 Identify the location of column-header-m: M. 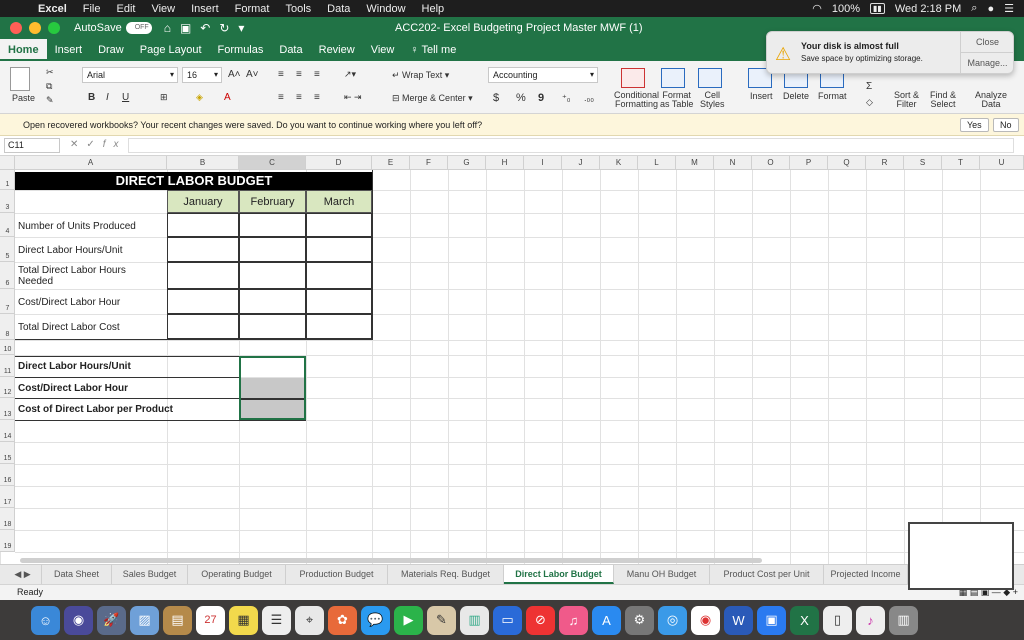
(695, 163).